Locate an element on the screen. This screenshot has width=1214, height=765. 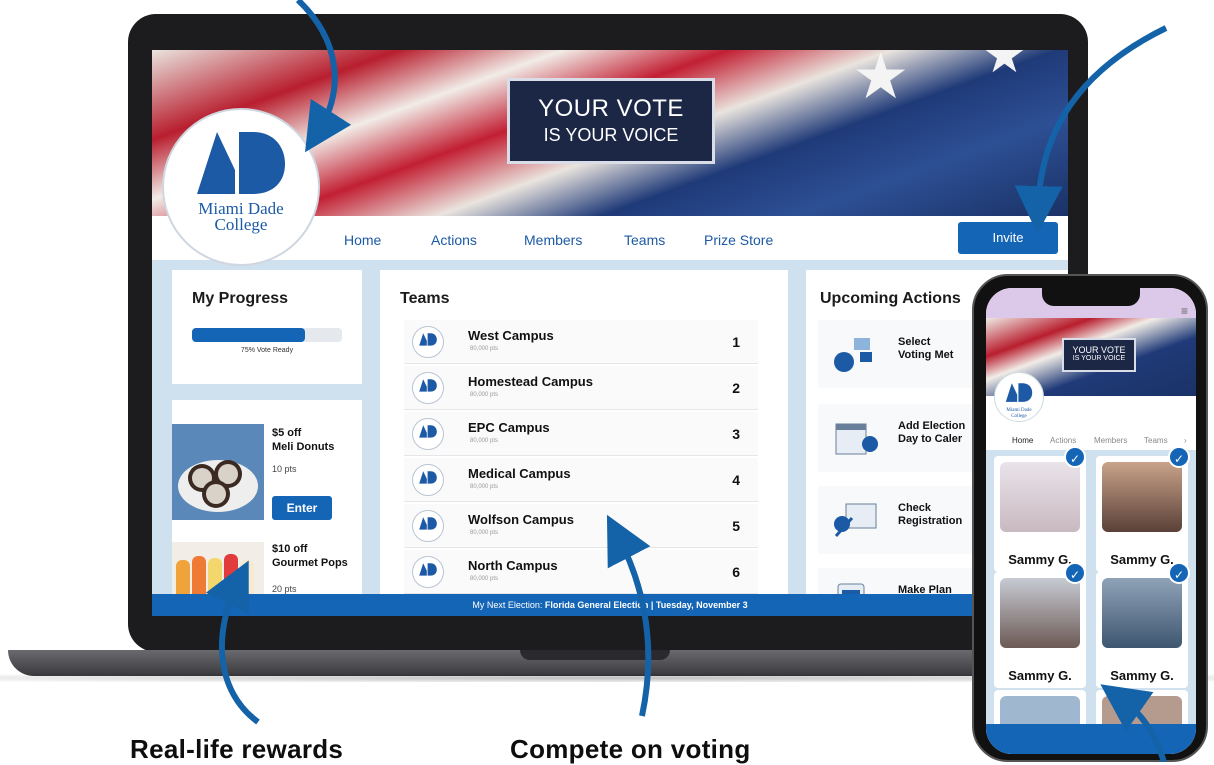
arrow-to-teams is located at coordinates (629, 615).